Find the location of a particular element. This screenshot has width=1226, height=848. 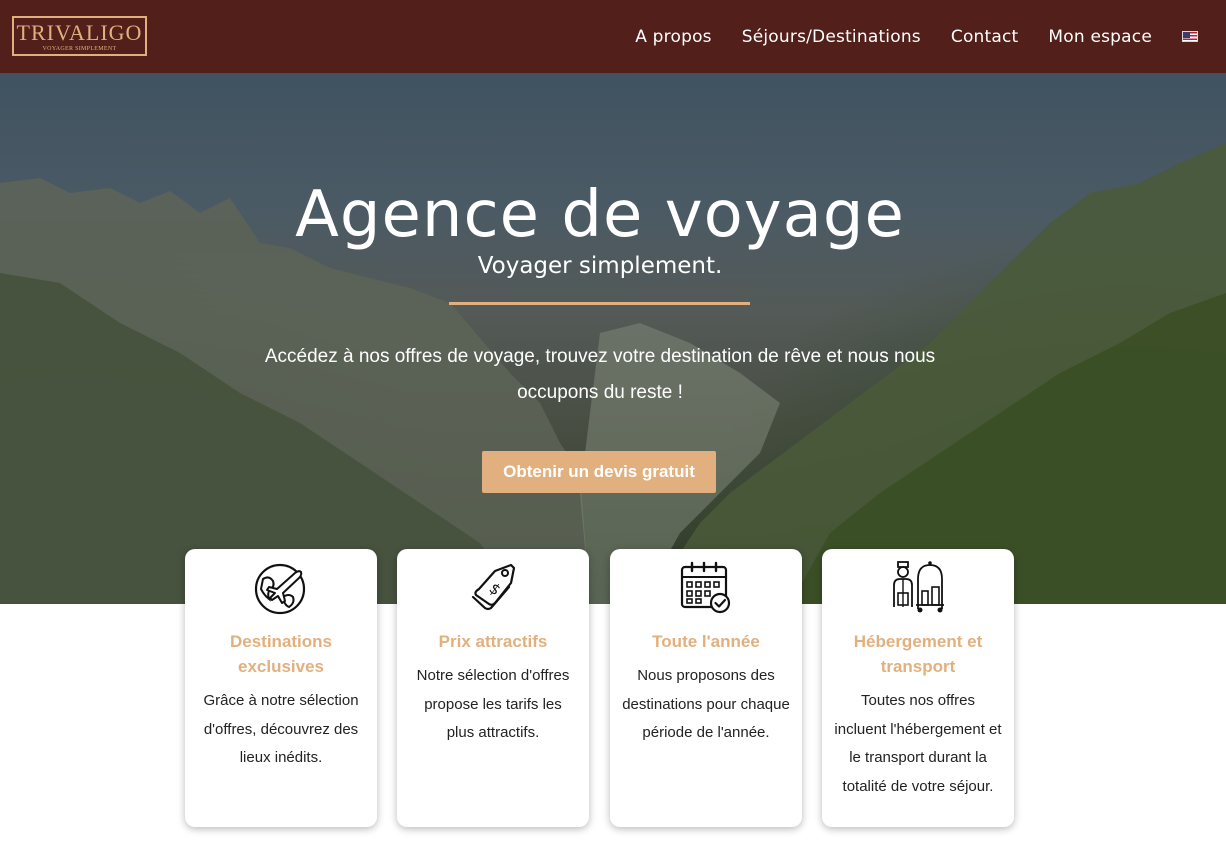

brand-logo: TRIVALIGO VOYAGER SIMPLEMENT is located at coordinates (79, 36).